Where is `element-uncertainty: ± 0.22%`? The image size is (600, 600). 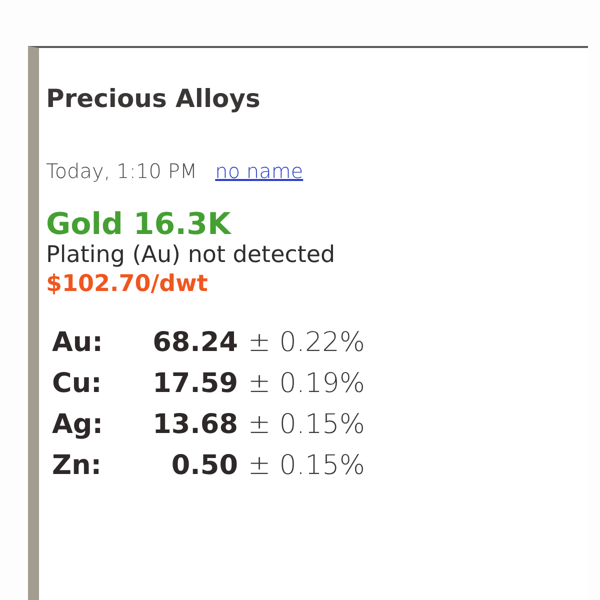 element-uncertainty: ± 0.22% is located at coordinates (306, 343).